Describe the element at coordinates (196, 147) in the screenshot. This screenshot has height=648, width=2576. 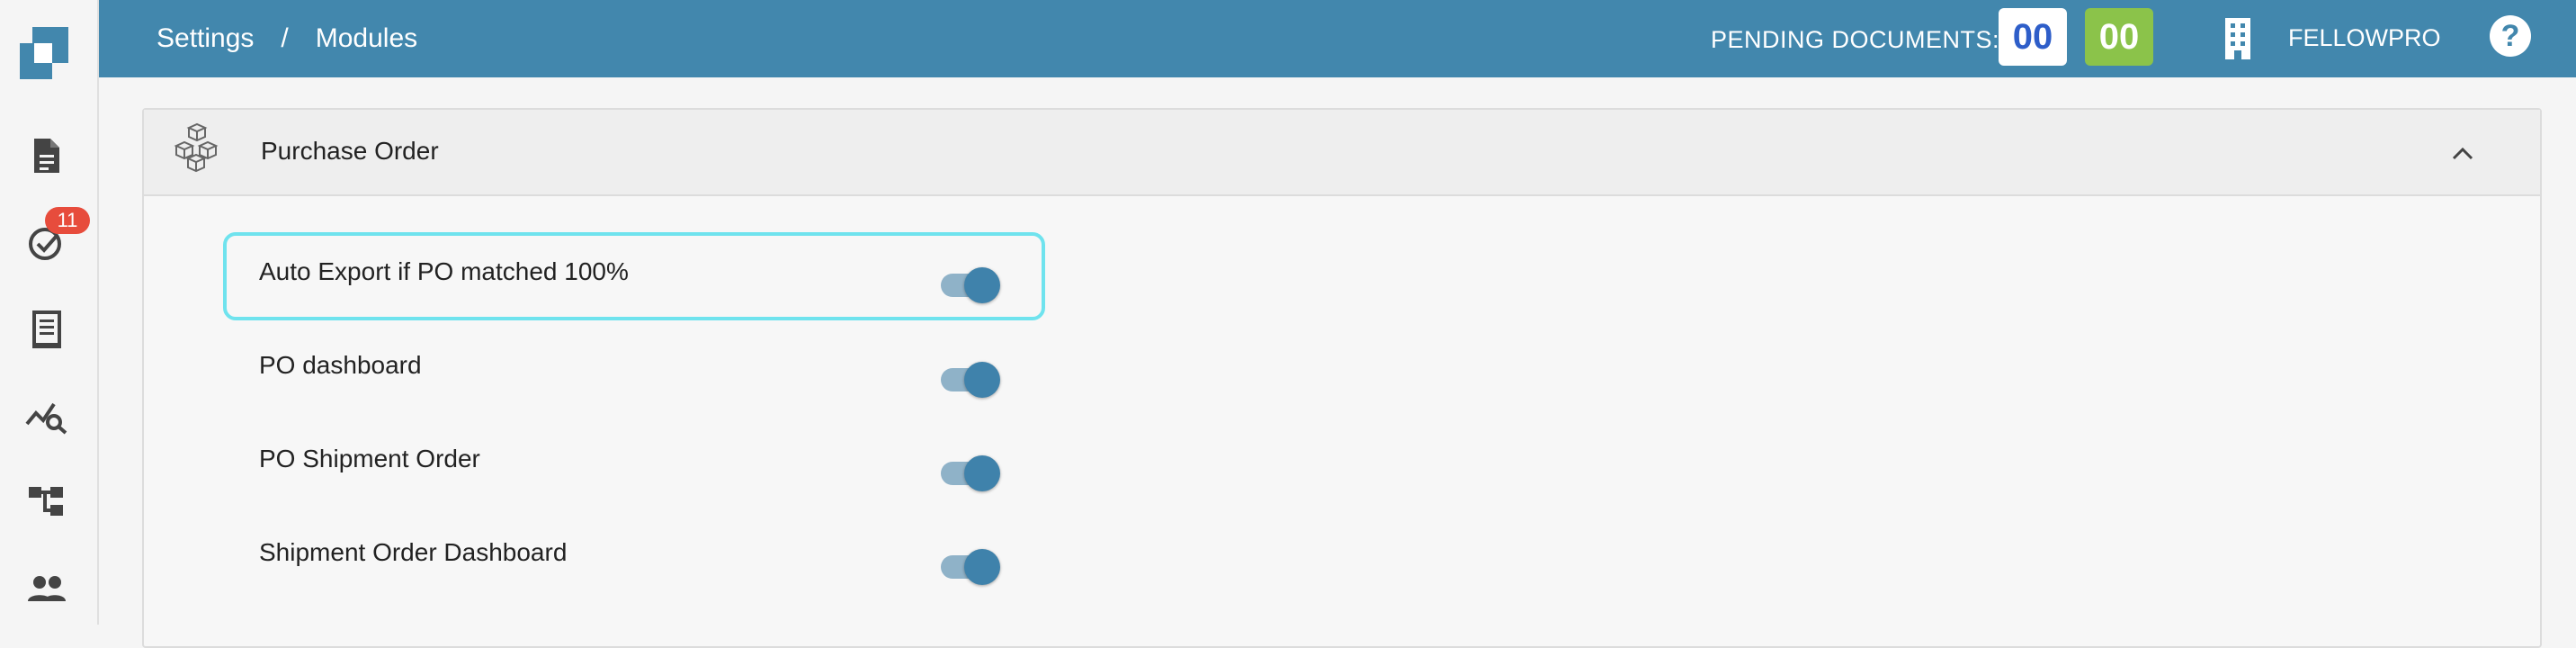
I see `boxes-icon` at that location.